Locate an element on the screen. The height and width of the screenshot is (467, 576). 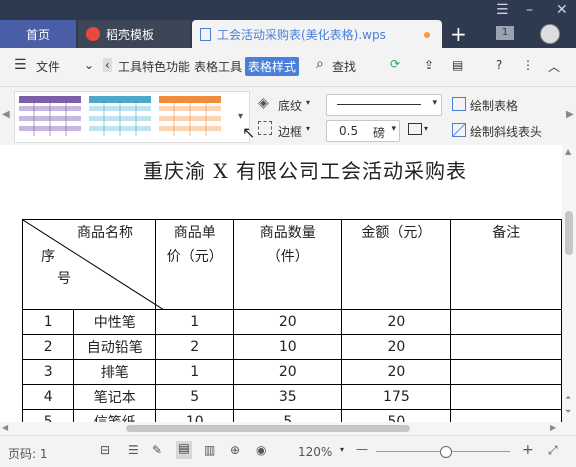
fullscreen-icon: ⤢ is located at coordinates (553, 450).